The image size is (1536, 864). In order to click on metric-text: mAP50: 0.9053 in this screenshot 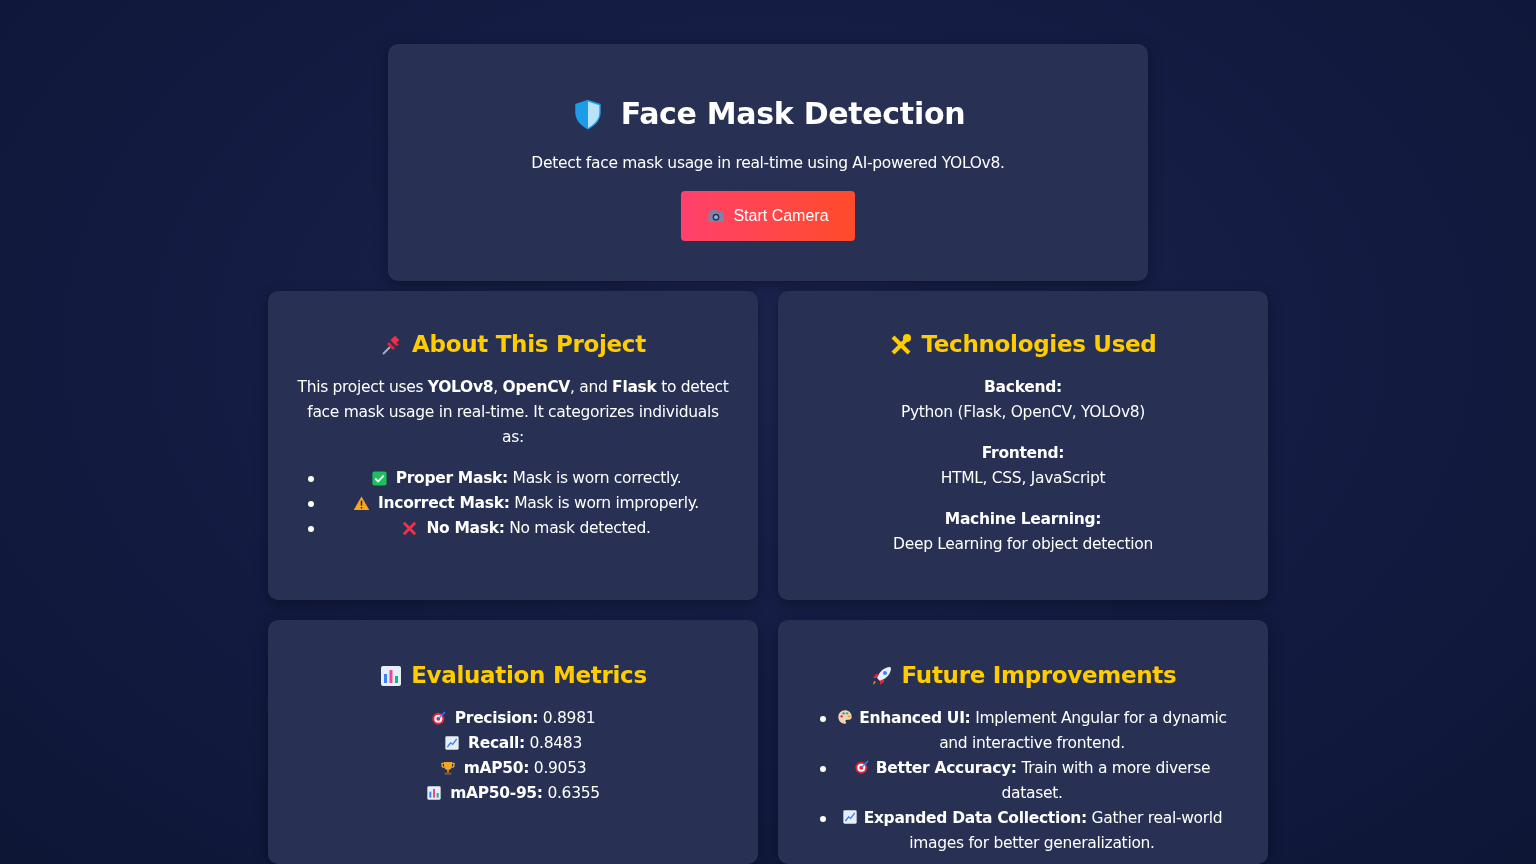, I will do `click(525, 768)`.